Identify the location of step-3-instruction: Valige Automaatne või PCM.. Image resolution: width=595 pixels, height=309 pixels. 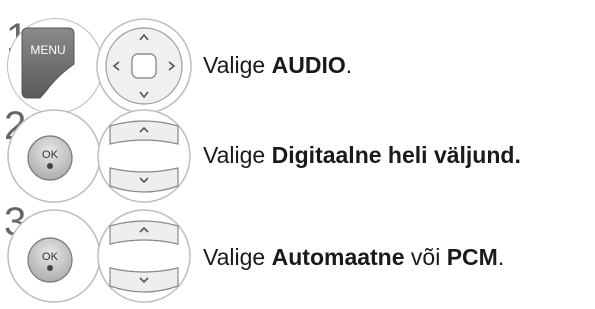
(353, 257).